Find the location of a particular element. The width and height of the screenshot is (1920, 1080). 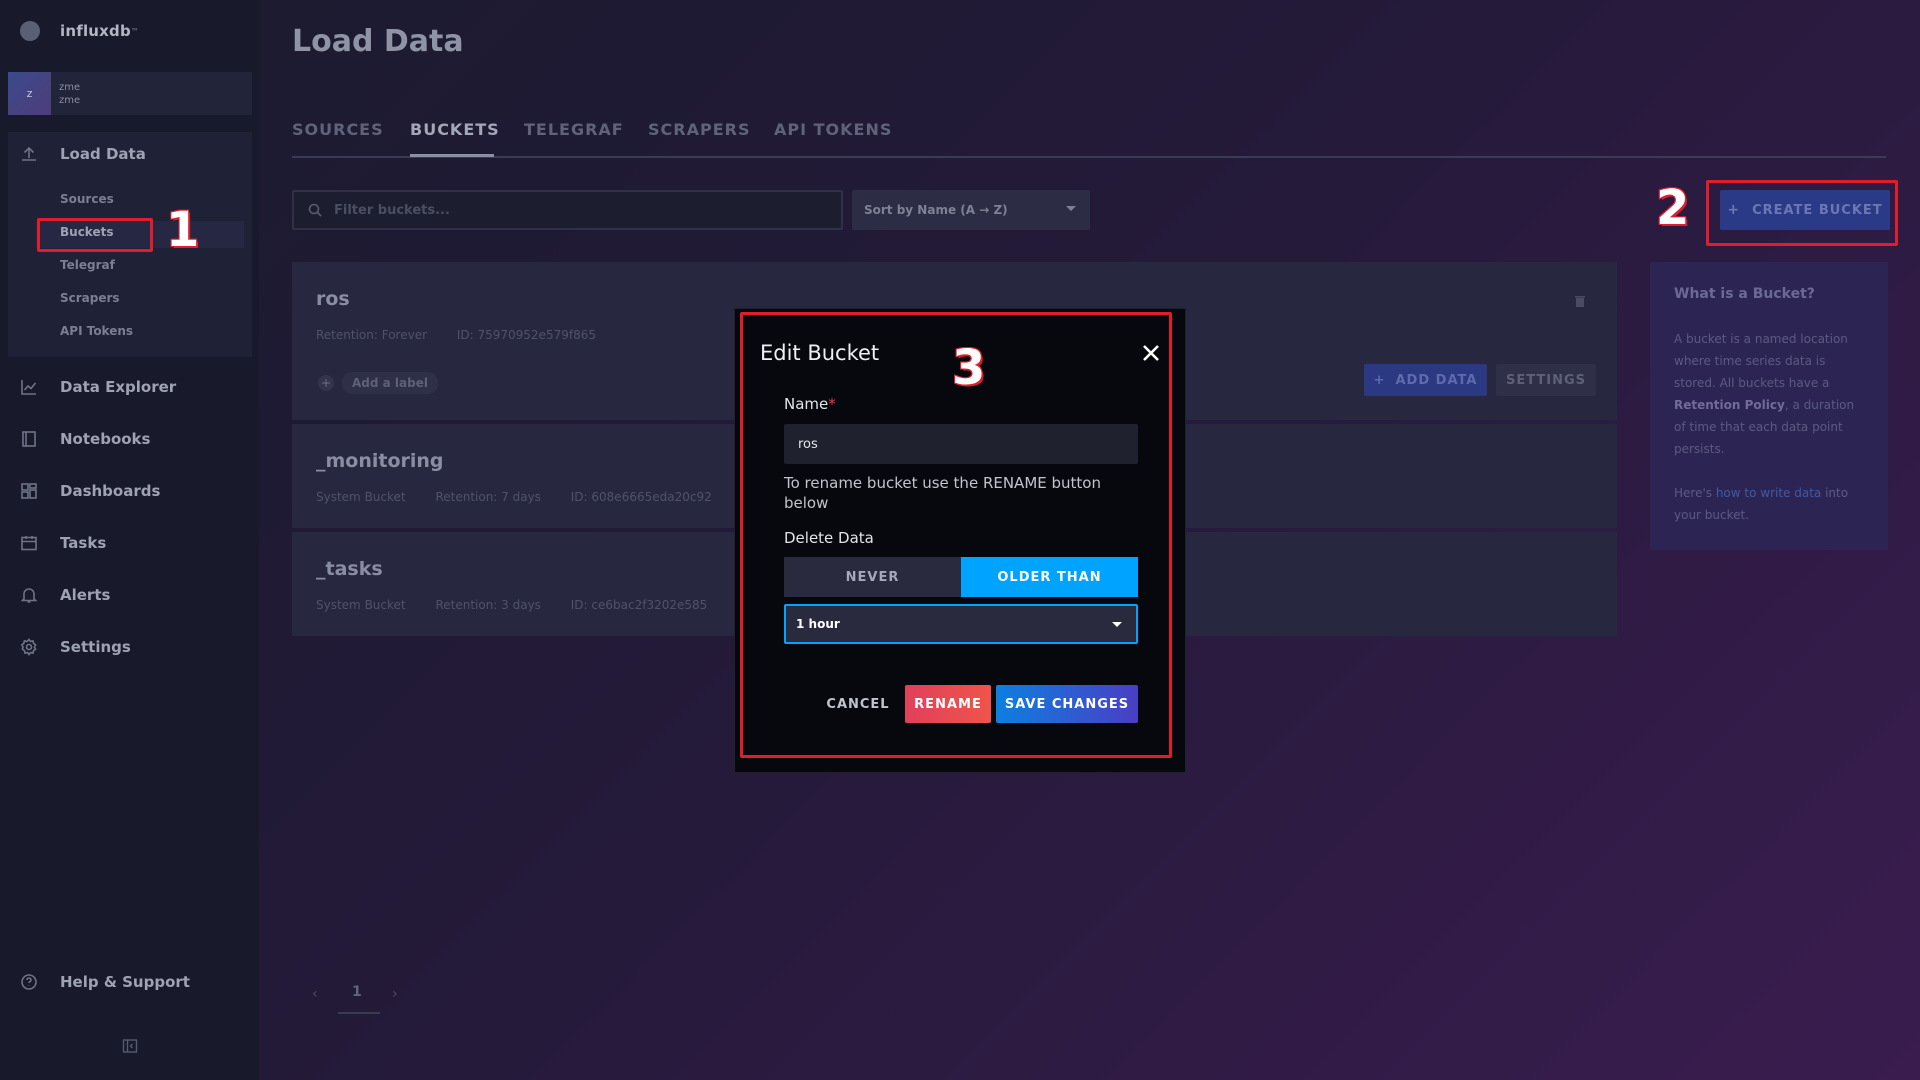

bucket-meta: Retention: Forever ID: 75970952e579f865 is located at coordinates (469, 335).